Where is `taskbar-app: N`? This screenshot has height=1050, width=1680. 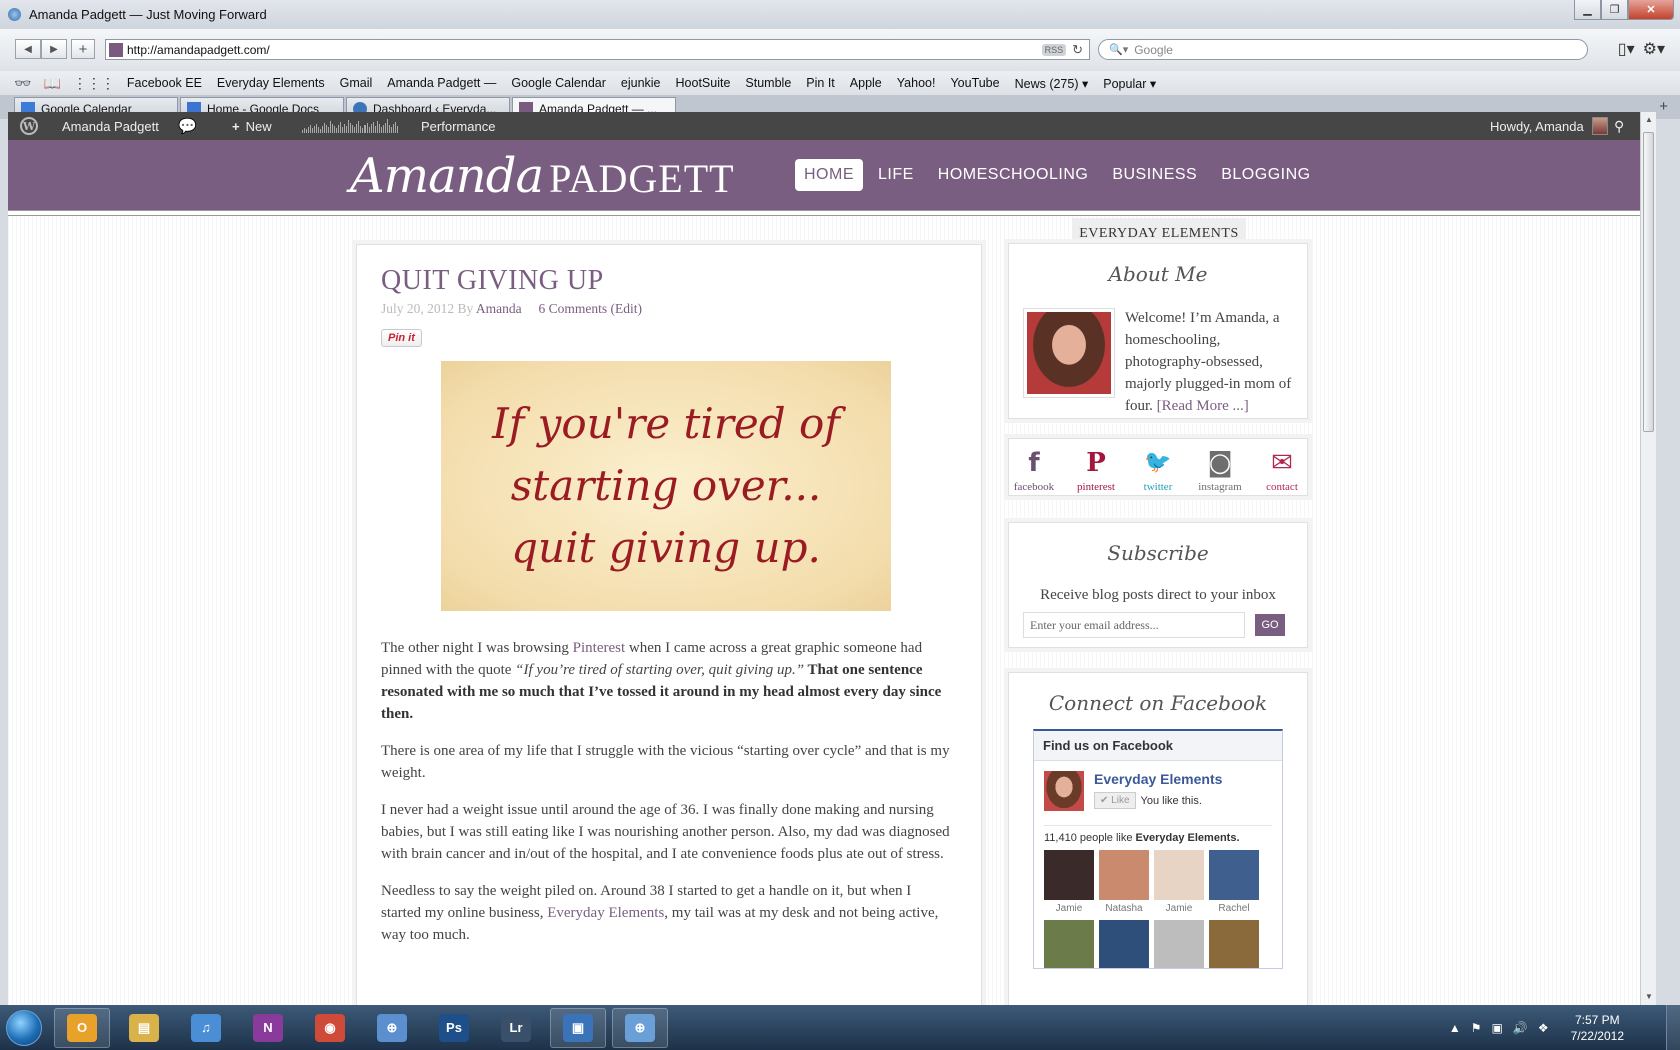 taskbar-app: N is located at coordinates (268, 1028).